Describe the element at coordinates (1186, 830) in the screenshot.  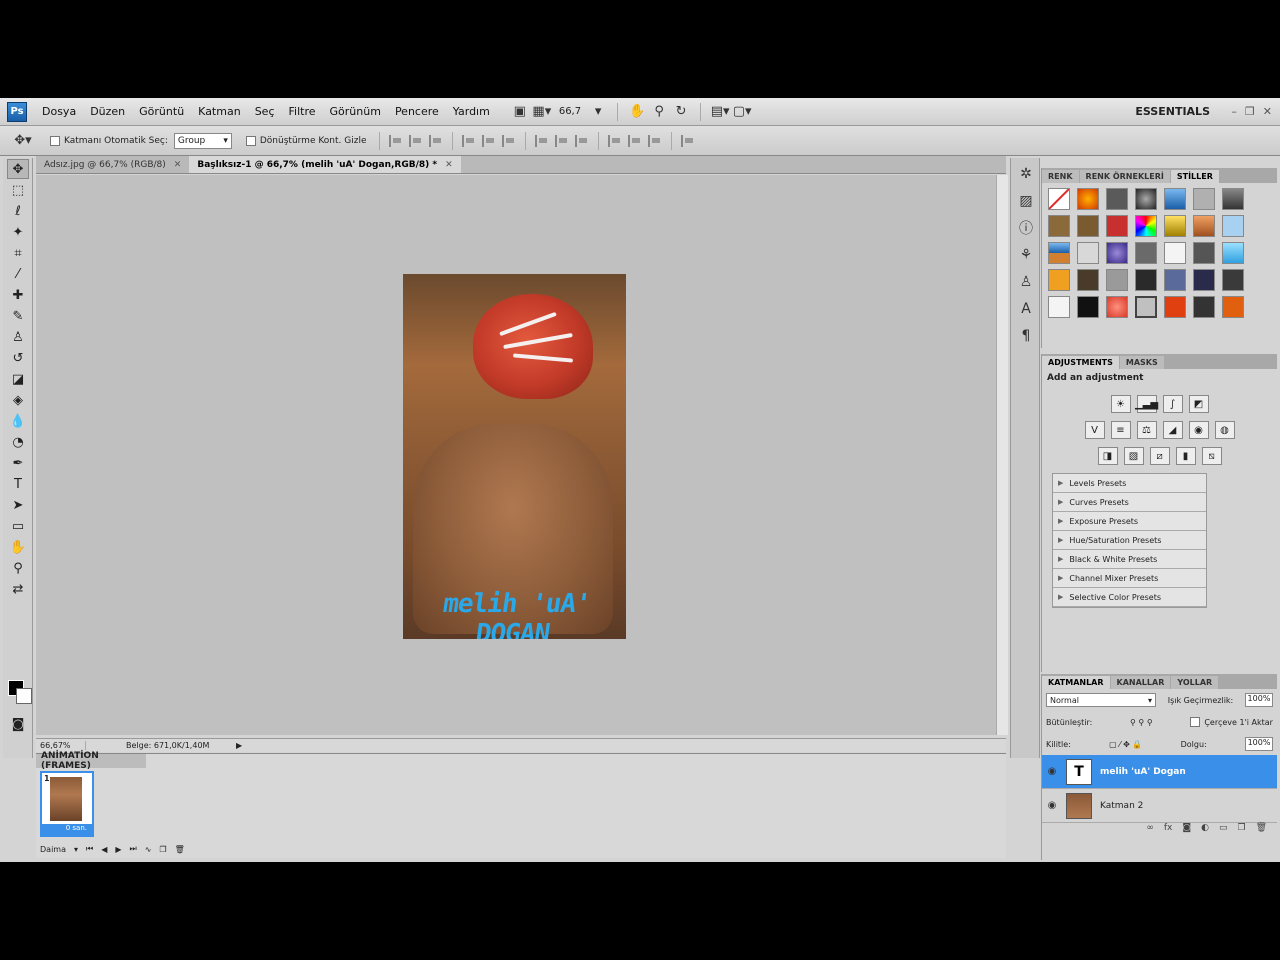
I see `layer-mask-icon: ◙` at that location.